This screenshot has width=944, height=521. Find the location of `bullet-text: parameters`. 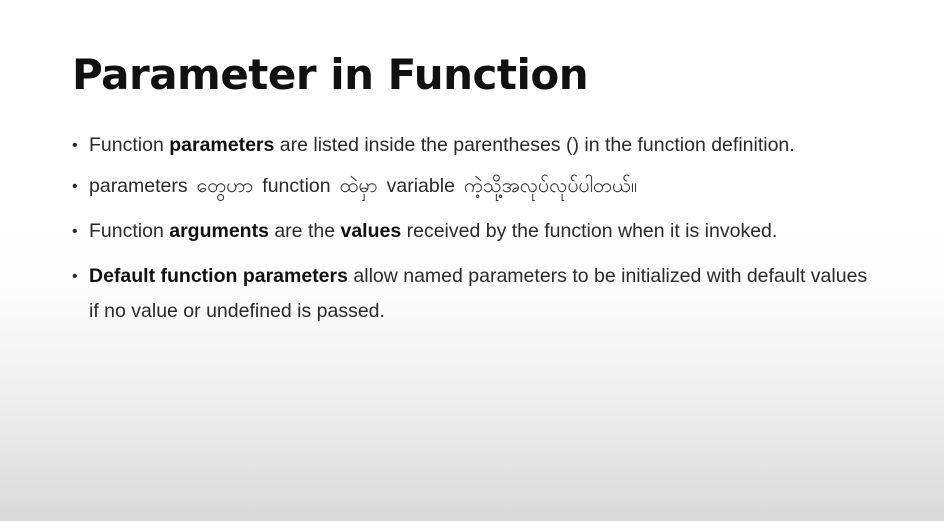

bullet-text: parameters is located at coordinates (138, 186).